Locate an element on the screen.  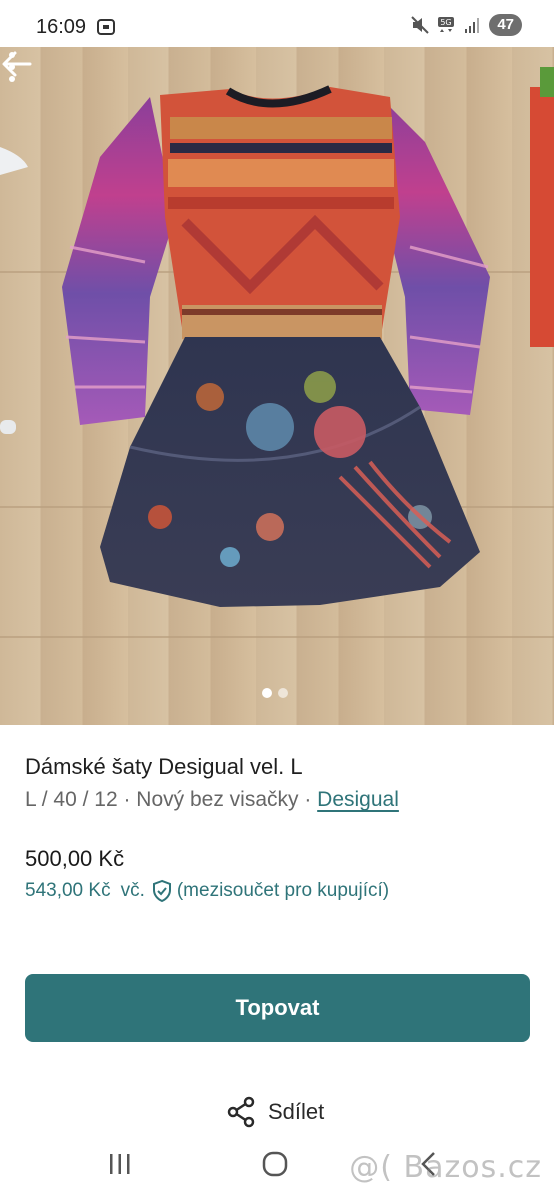
network-5g-icon: 5G is located at coordinates (446, 24).